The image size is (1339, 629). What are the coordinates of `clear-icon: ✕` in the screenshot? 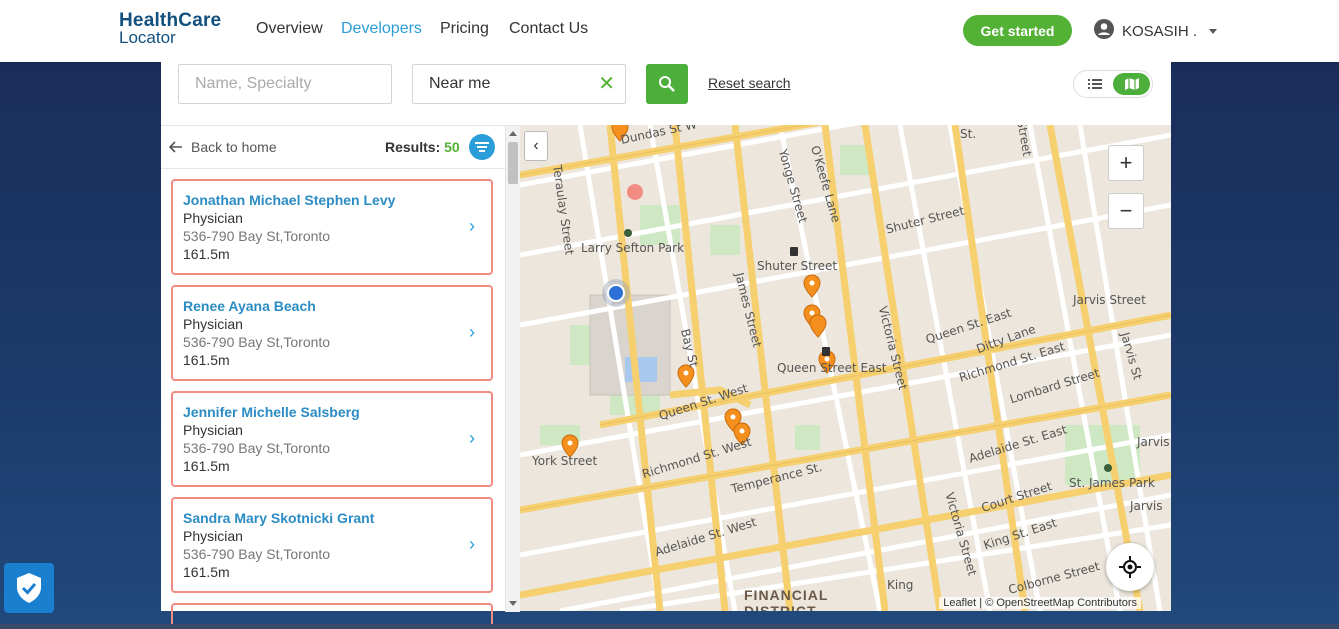 It's located at (606, 84).